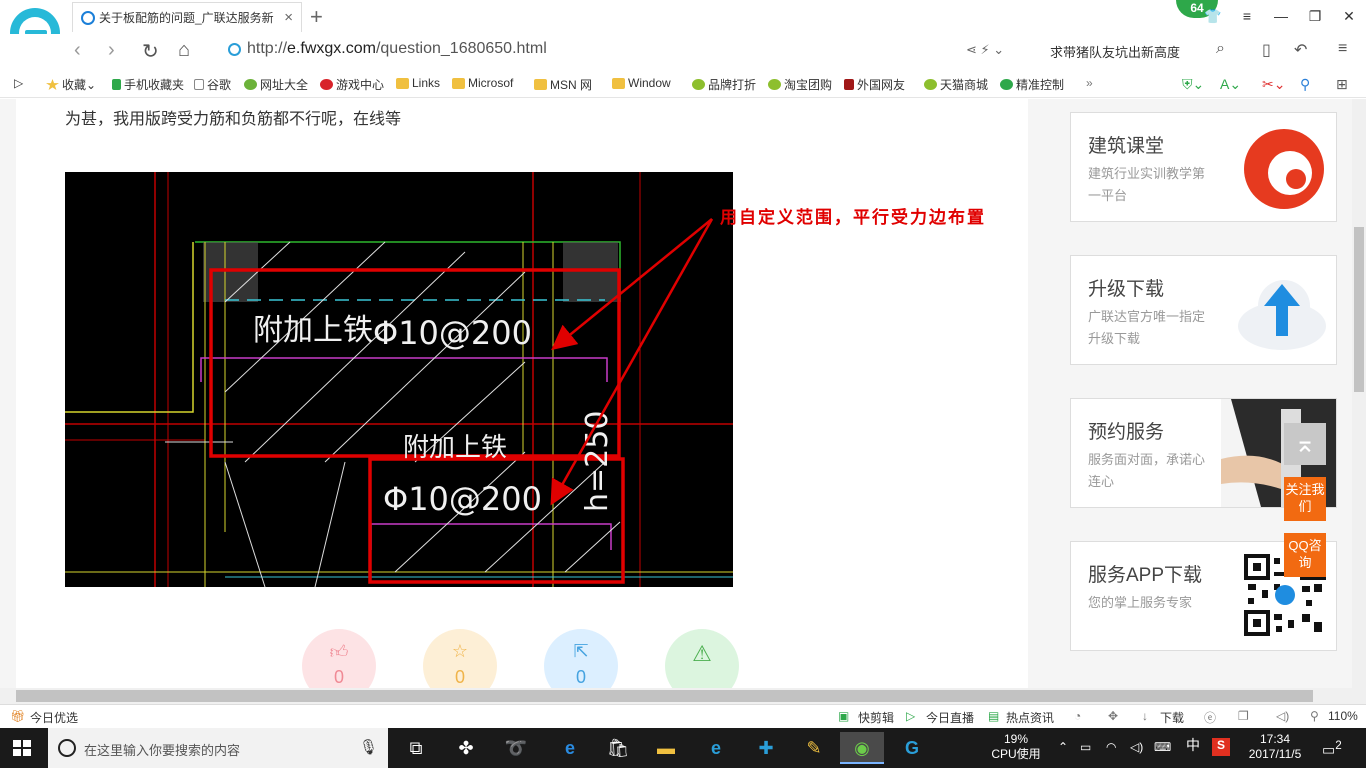 The image size is (1366, 768). What do you see at coordinates (1077, 716) in the screenshot?
I see `speed-icon: ◔` at bounding box center [1077, 716].